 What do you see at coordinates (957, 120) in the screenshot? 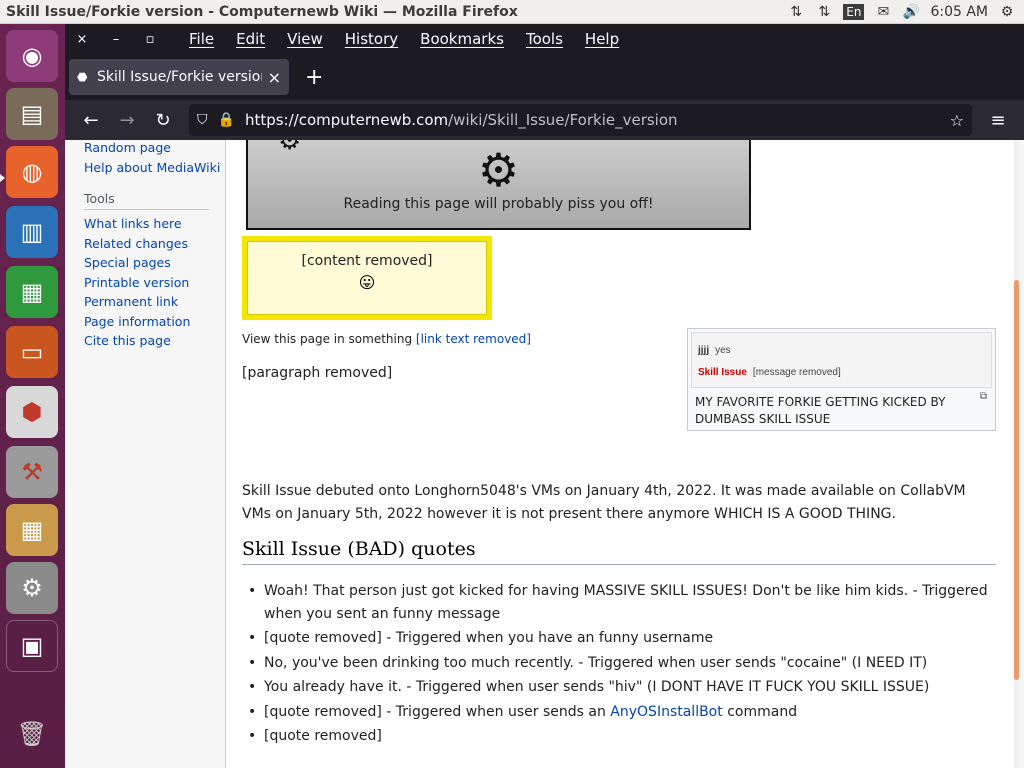
I see `bookmark-star-icon: ☆` at bounding box center [957, 120].